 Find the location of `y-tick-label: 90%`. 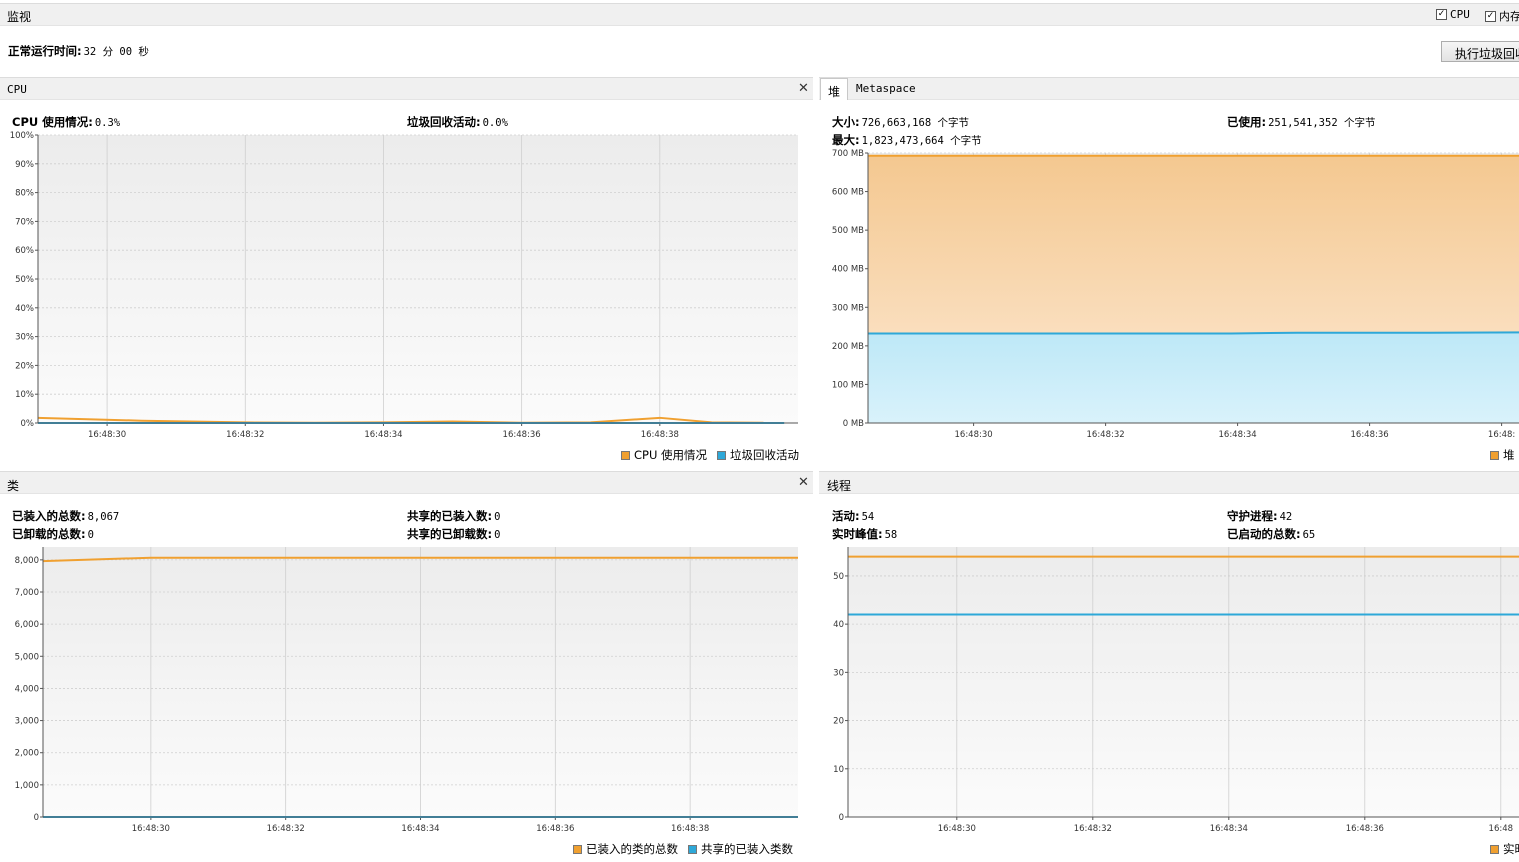

y-tick-label: 90% is located at coordinates (24, 165).